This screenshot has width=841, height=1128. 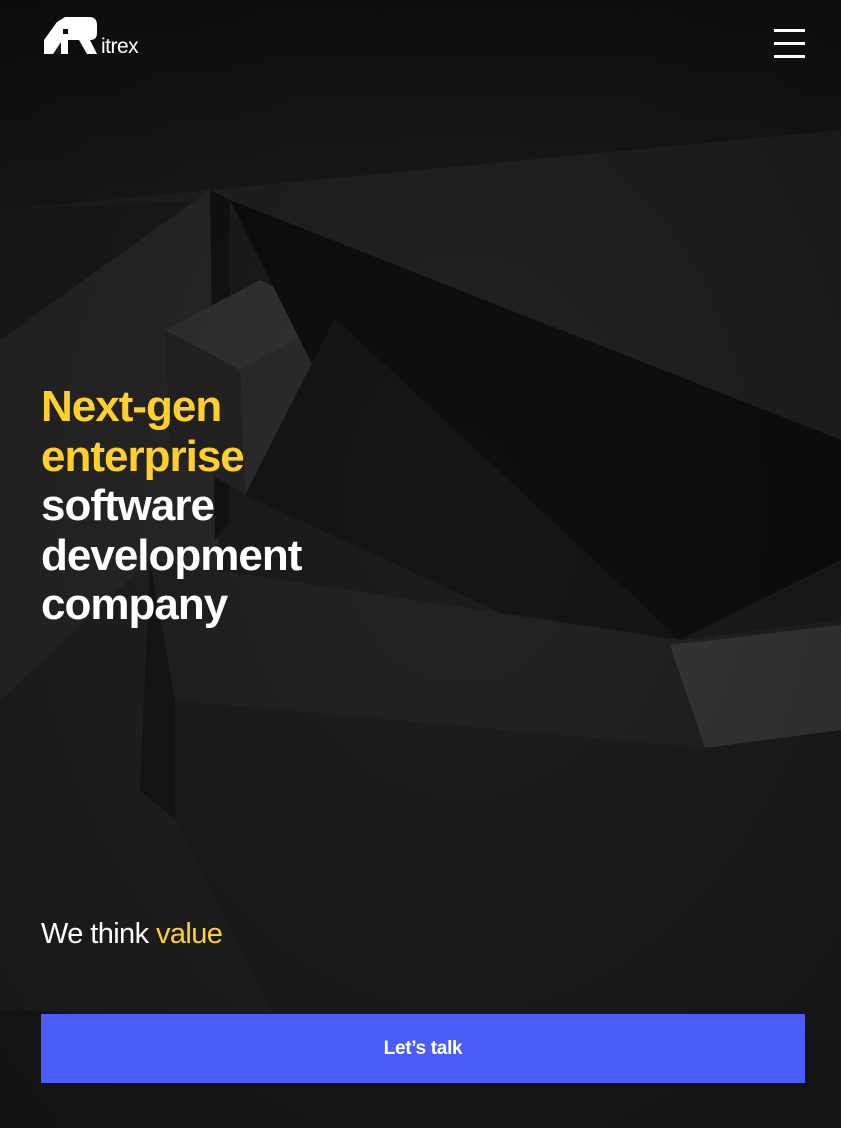 I want to click on headline-line: development, so click(x=171, y=555).